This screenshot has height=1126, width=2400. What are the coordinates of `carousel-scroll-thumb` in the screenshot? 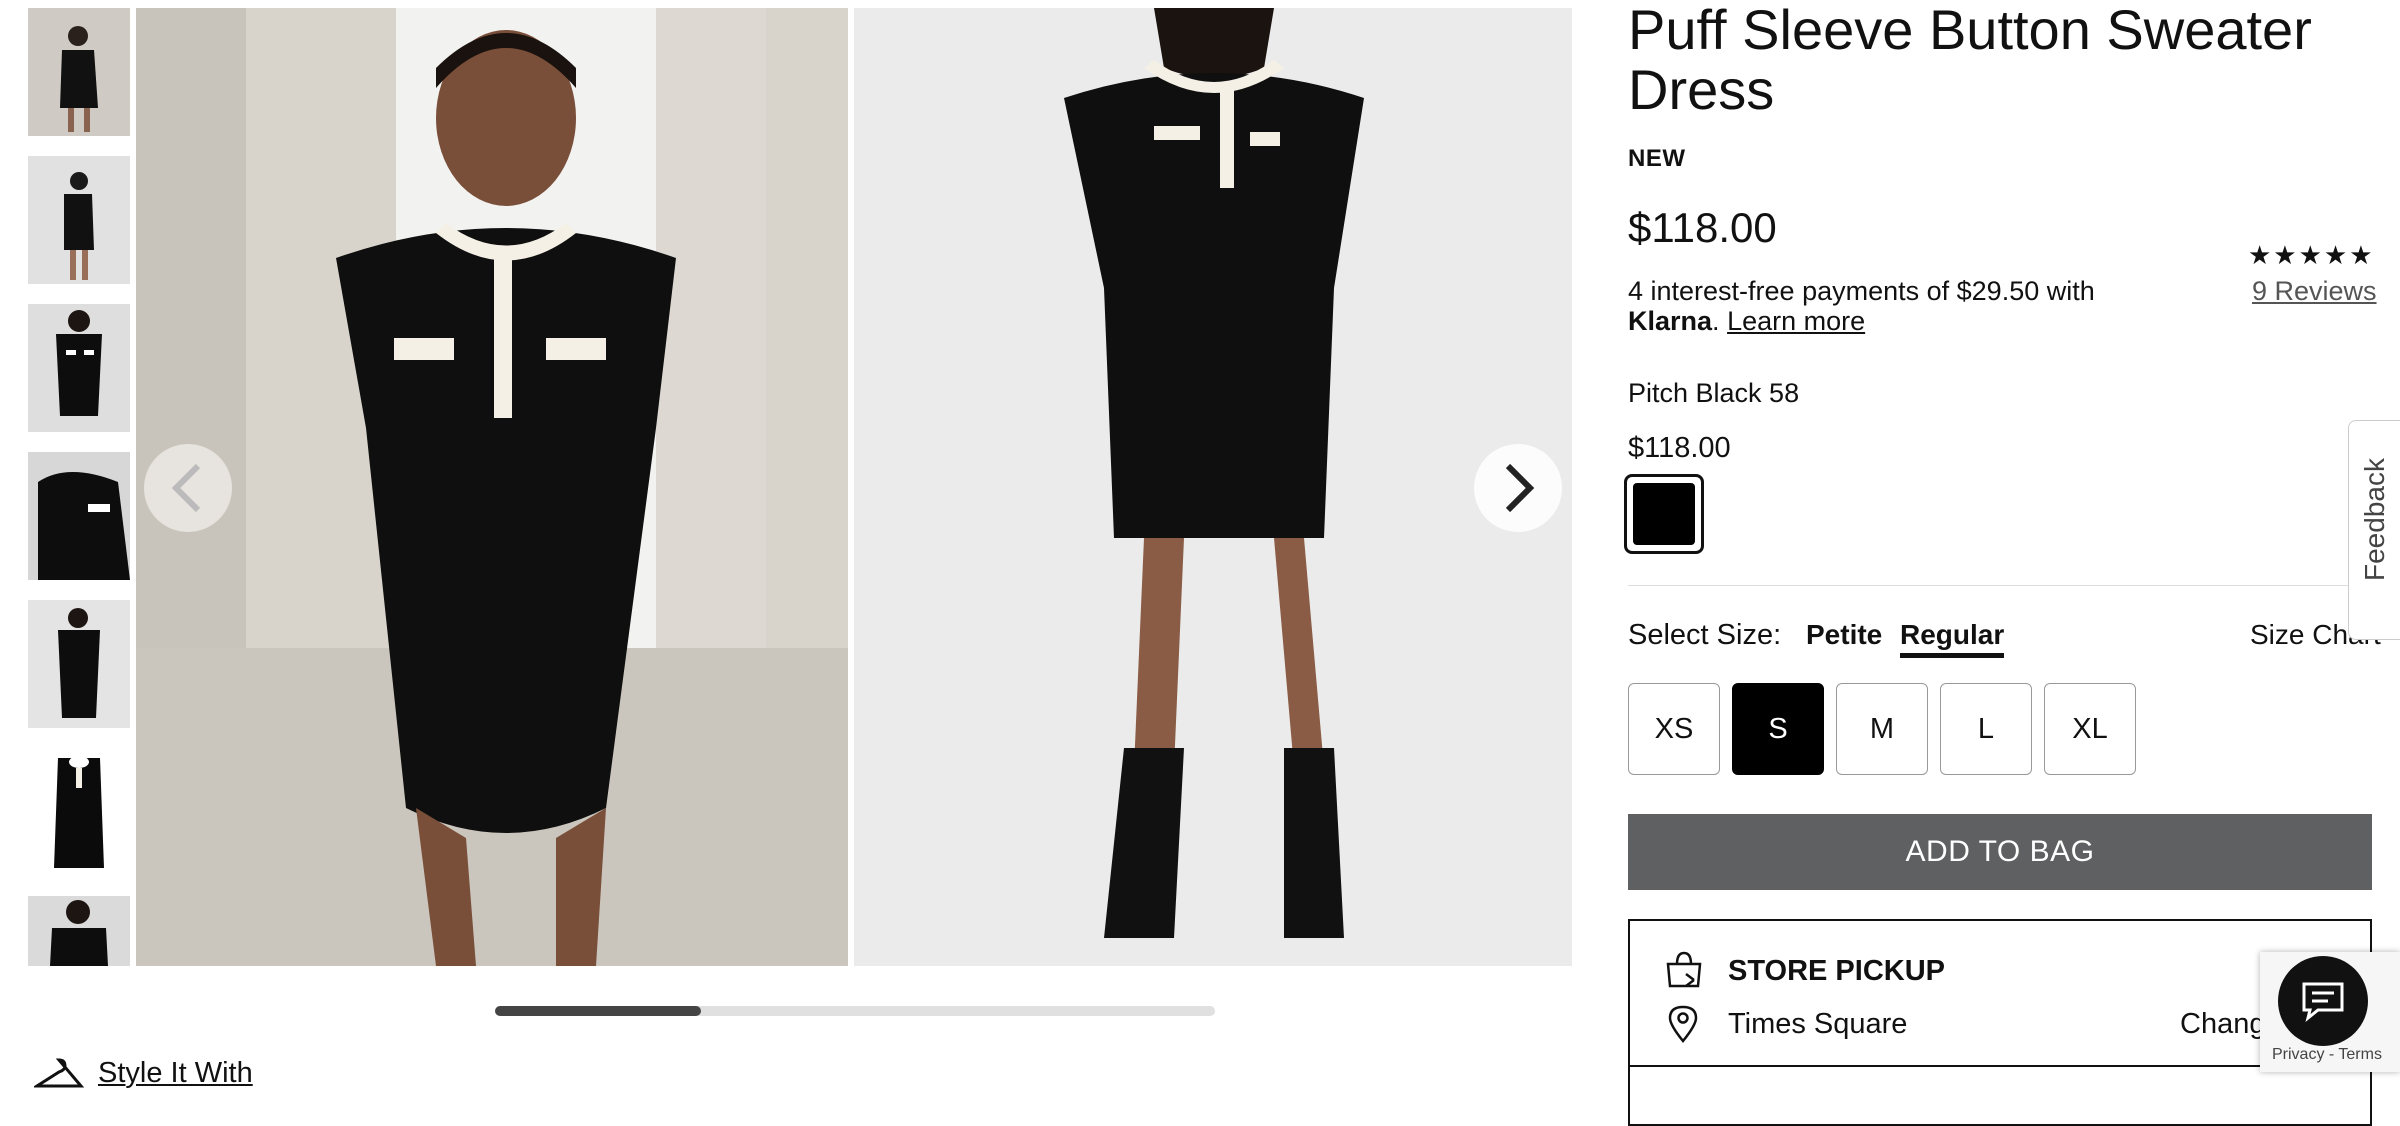 It's located at (598, 1011).